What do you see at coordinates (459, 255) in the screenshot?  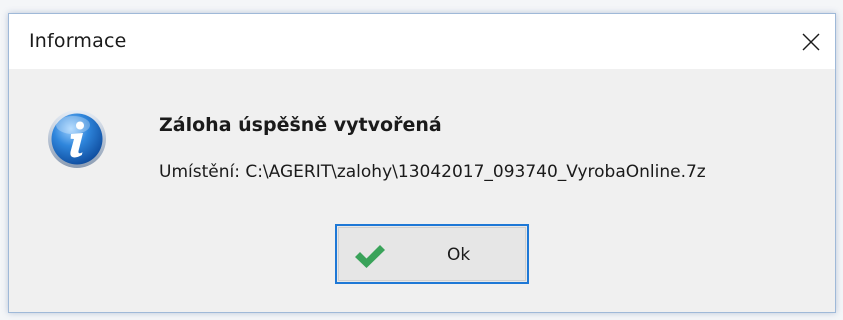 I see `ok-button-label: Ok` at bounding box center [459, 255].